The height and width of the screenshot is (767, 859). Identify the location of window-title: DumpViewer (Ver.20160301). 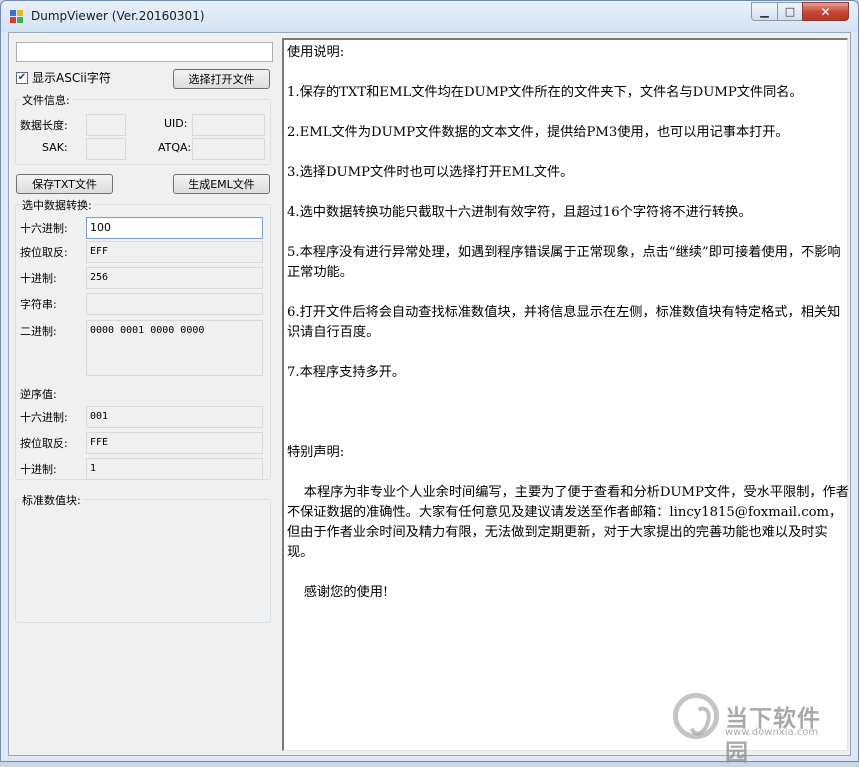
(118, 16).